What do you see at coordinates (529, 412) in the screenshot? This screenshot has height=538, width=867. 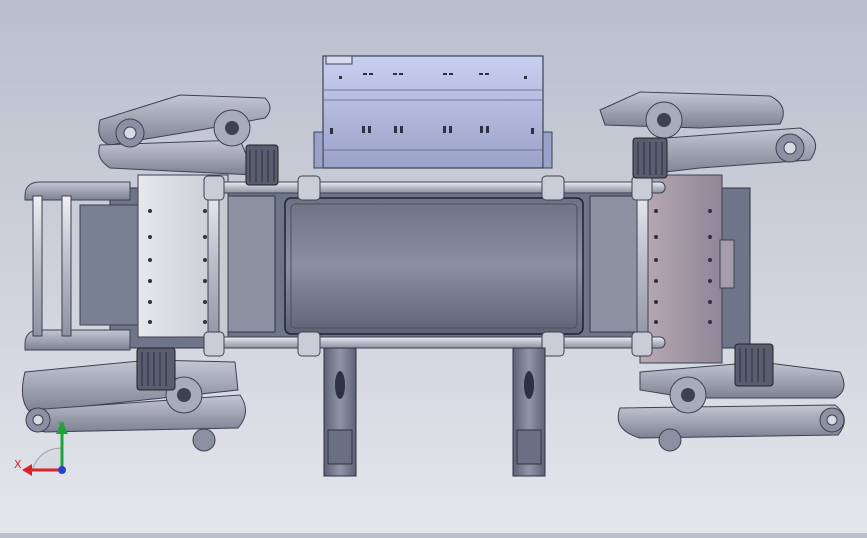 I see `lower-strut-right` at bounding box center [529, 412].